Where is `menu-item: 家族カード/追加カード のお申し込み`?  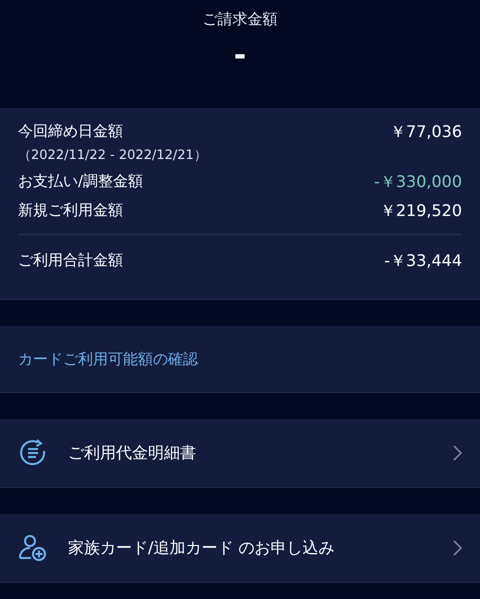 menu-item: 家族カード/追加カード のお申し込み is located at coordinates (240, 548).